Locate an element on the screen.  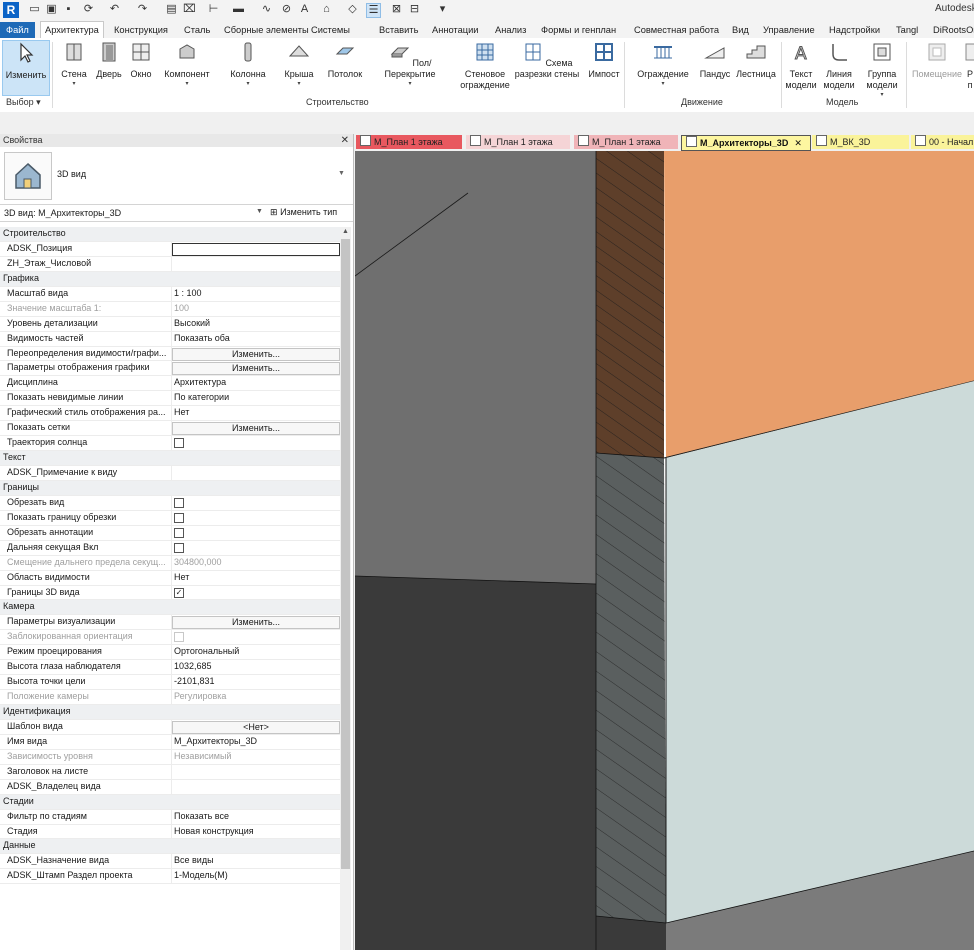
floor-button: Пол/Перекрытие ▾ is located at coordinates (410, 64).